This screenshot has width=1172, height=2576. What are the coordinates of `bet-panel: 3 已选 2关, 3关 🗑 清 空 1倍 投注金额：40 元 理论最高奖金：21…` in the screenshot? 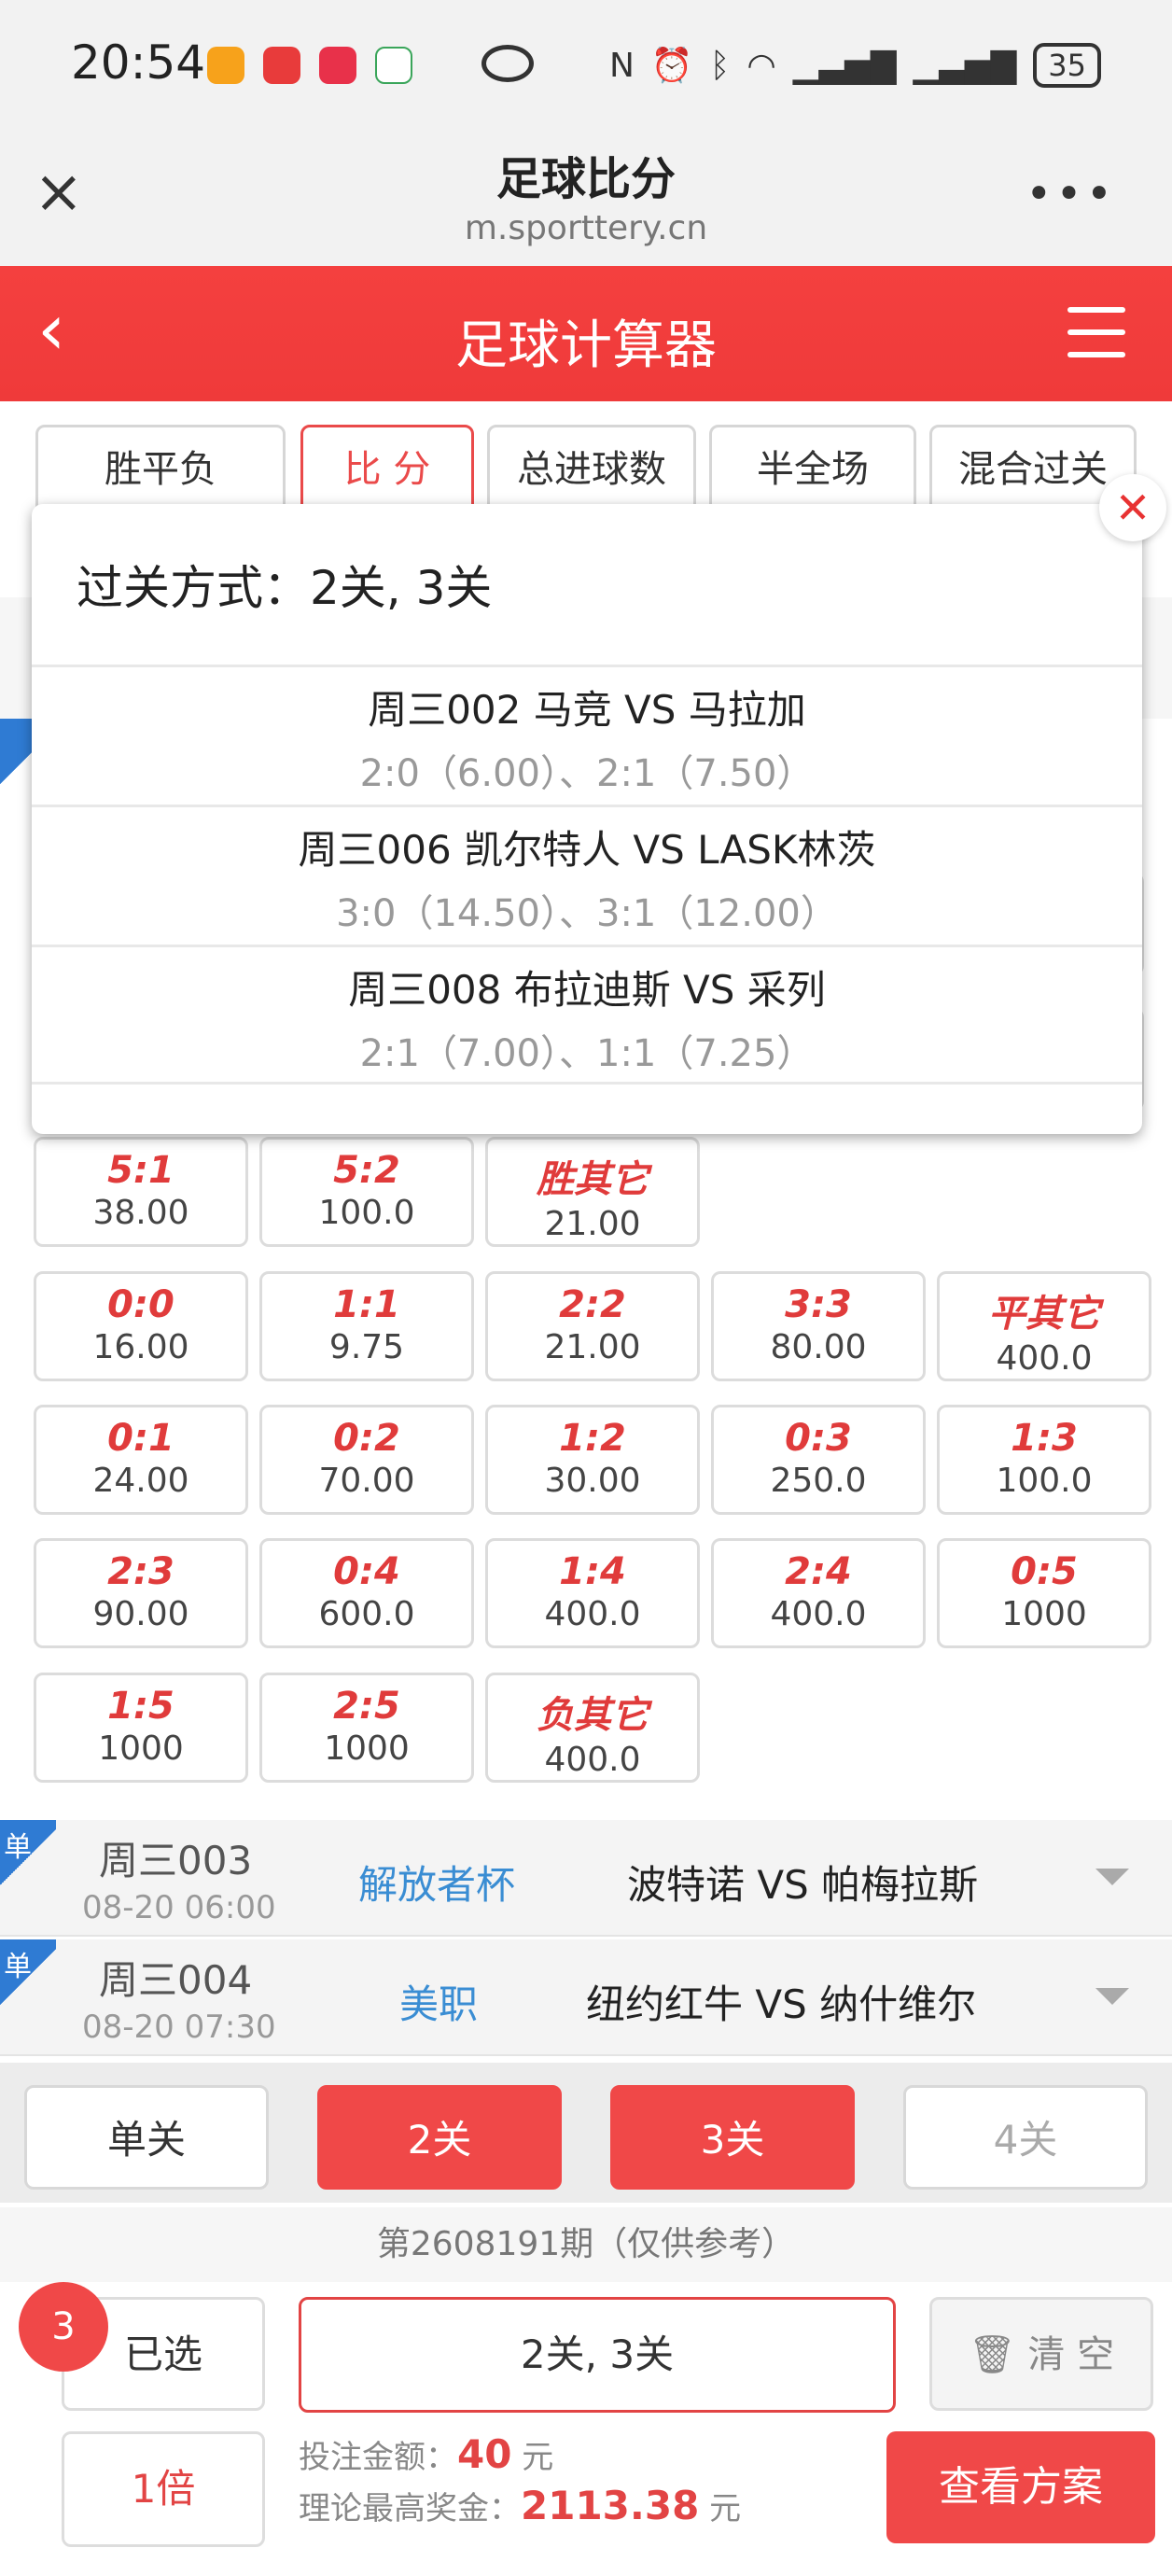 It's located at (586, 2429).